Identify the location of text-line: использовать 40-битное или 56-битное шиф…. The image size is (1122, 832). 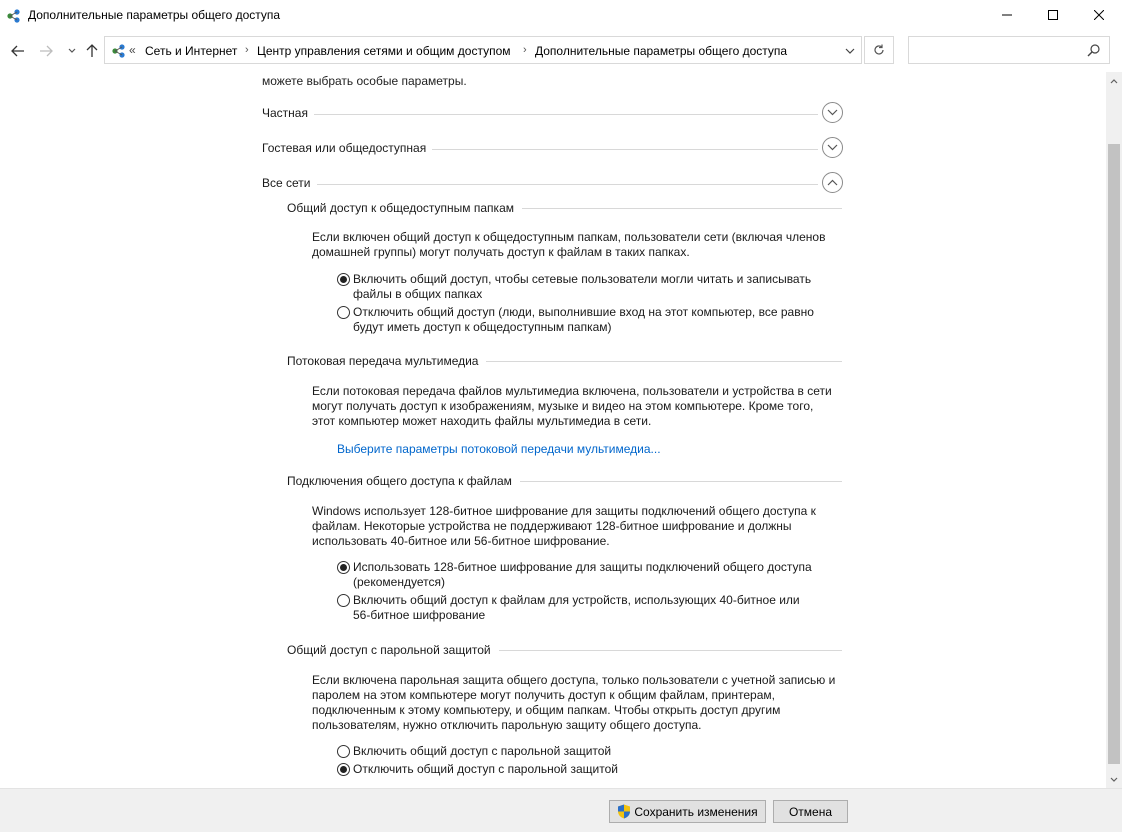
(461, 541).